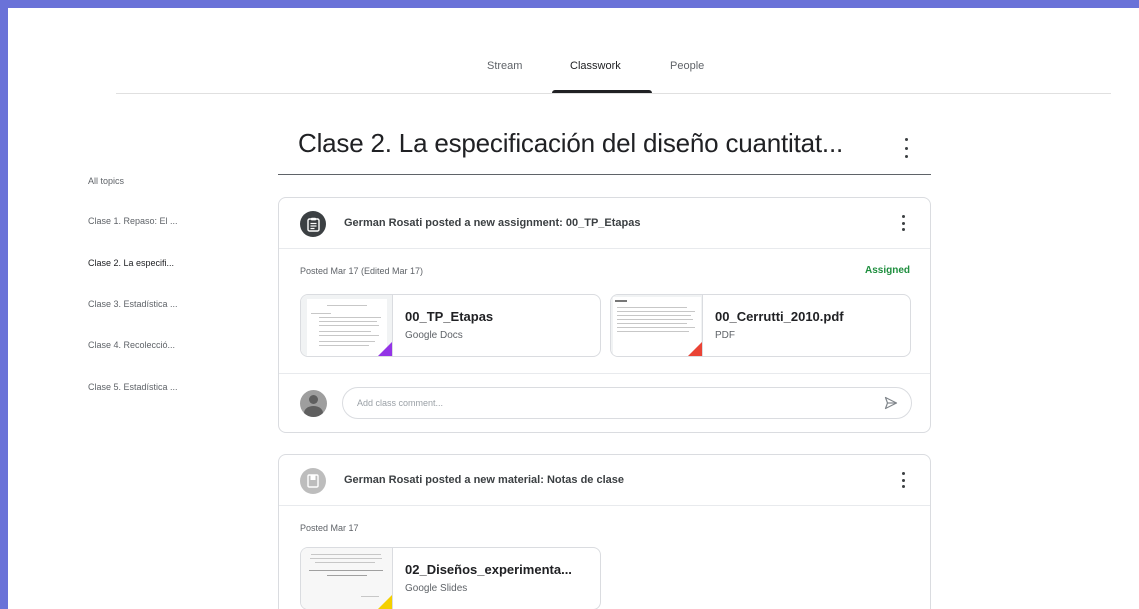 The height and width of the screenshot is (609, 1139). I want to click on send-icon, so click(891, 403).